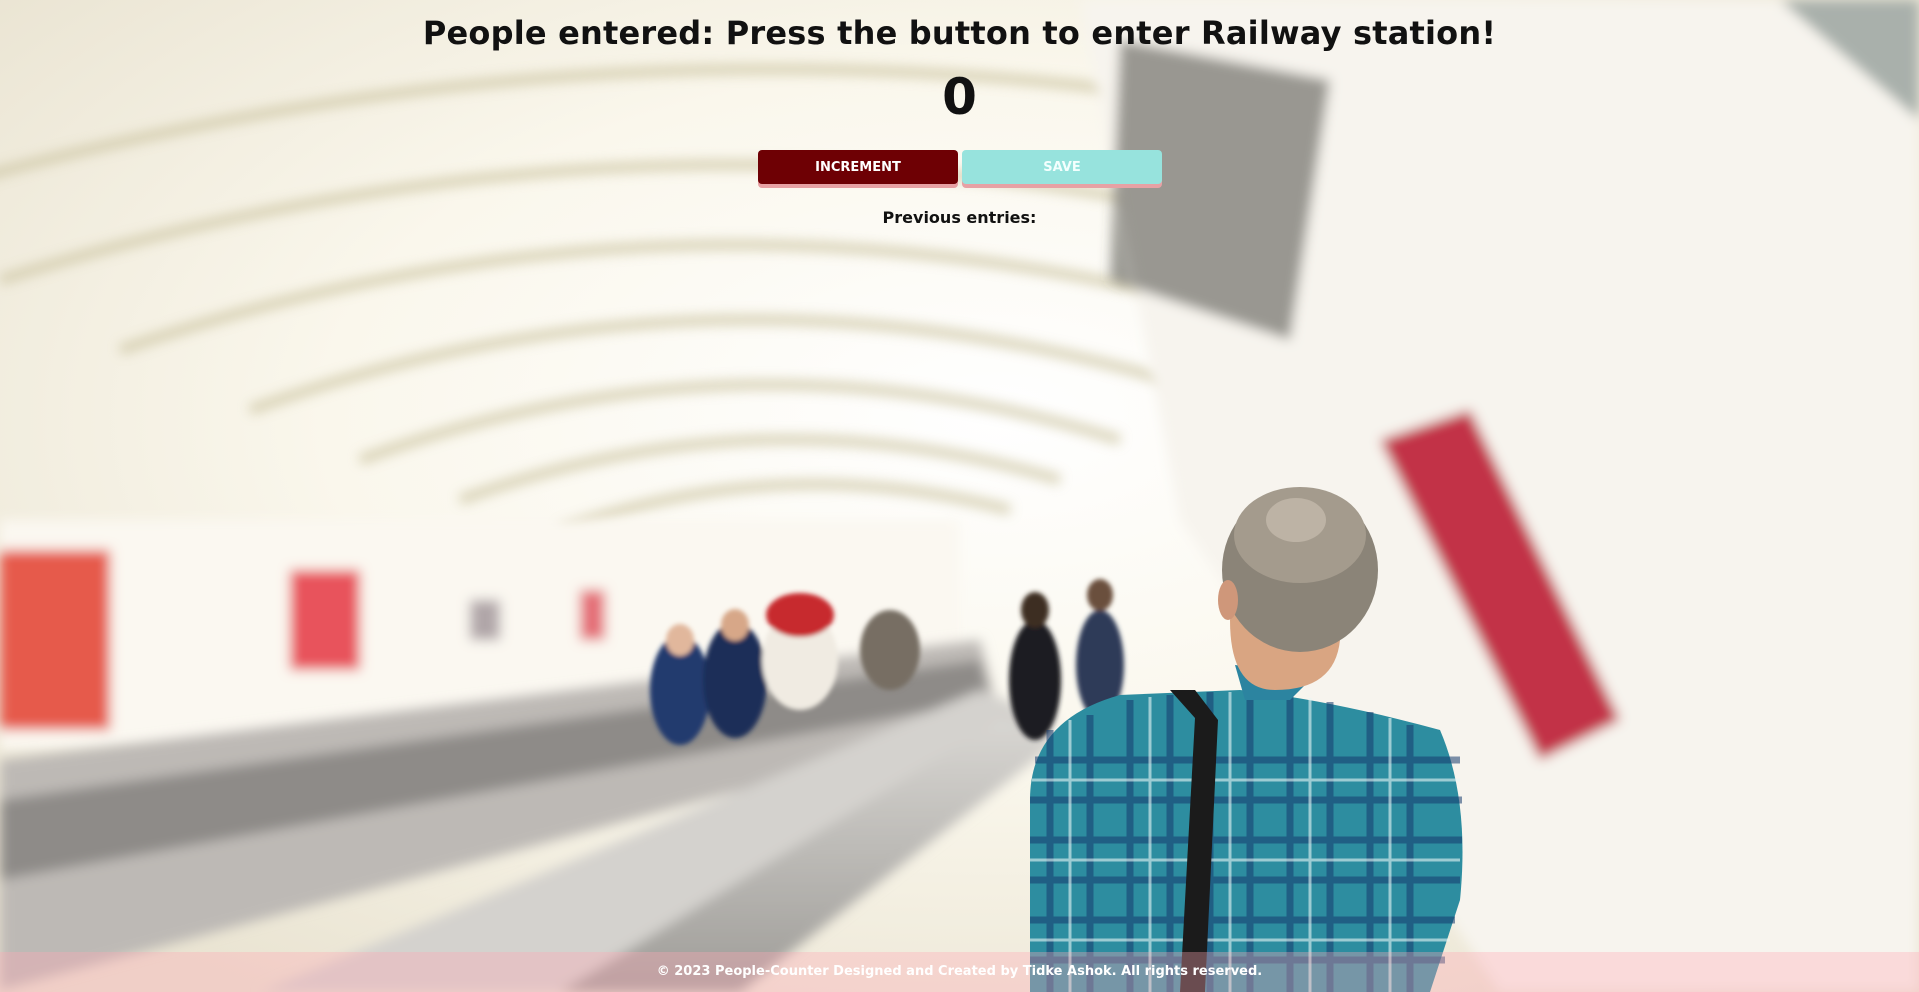 The height and width of the screenshot is (992, 1919). I want to click on previous-entries-label: Previous entries:, so click(959, 217).